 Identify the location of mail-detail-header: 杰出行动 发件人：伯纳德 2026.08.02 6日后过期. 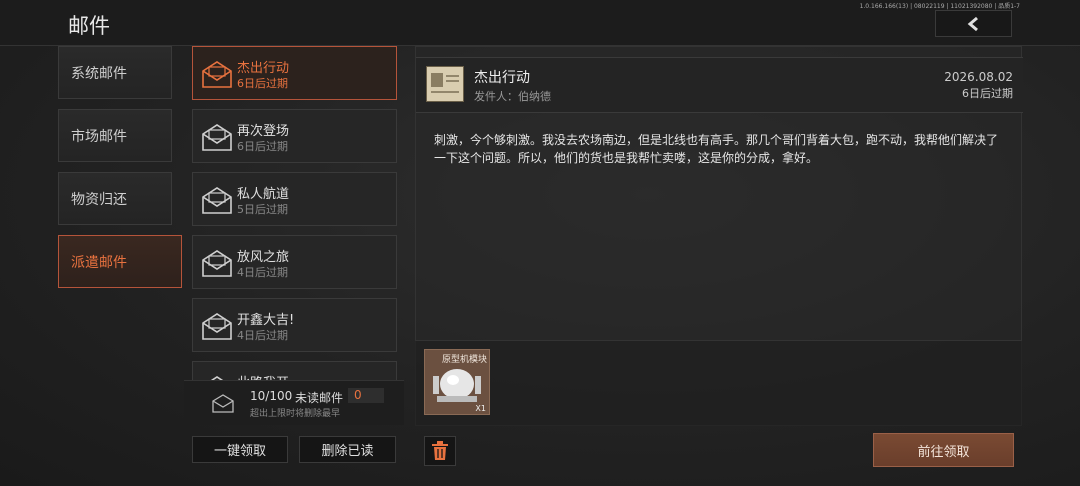
(719, 85).